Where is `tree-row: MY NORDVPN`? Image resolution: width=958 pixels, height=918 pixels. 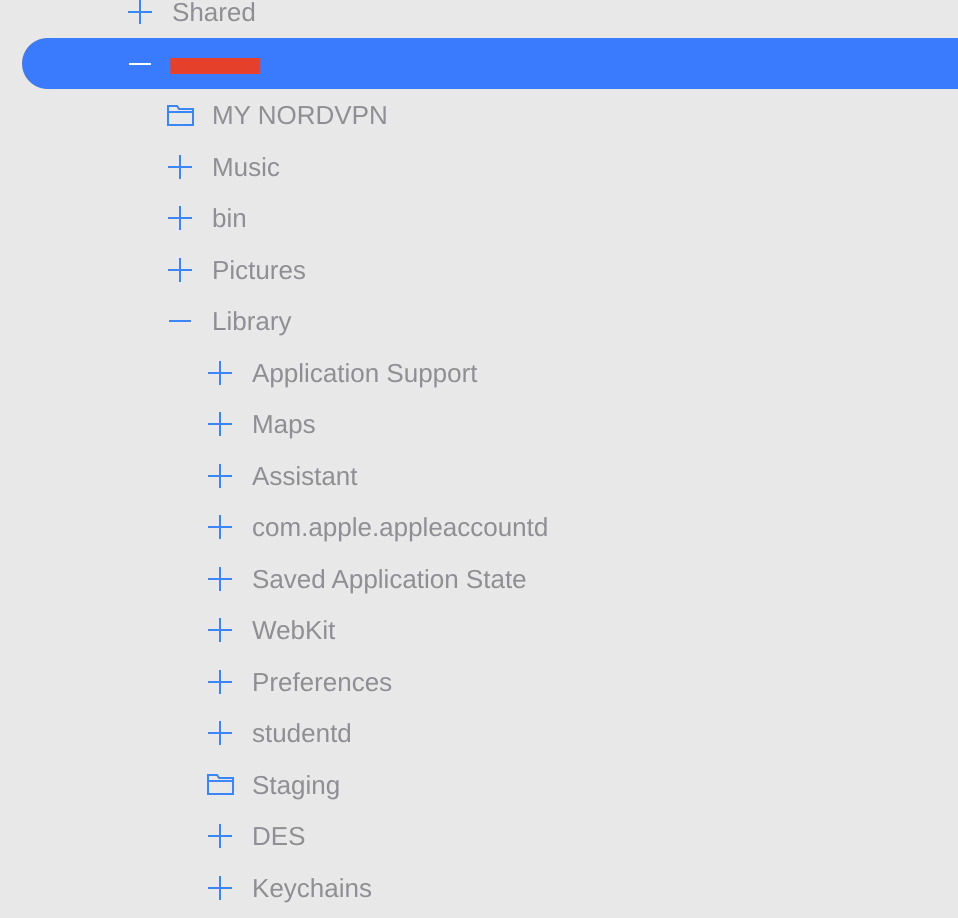 tree-row: MY NORDVPN is located at coordinates (490, 115).